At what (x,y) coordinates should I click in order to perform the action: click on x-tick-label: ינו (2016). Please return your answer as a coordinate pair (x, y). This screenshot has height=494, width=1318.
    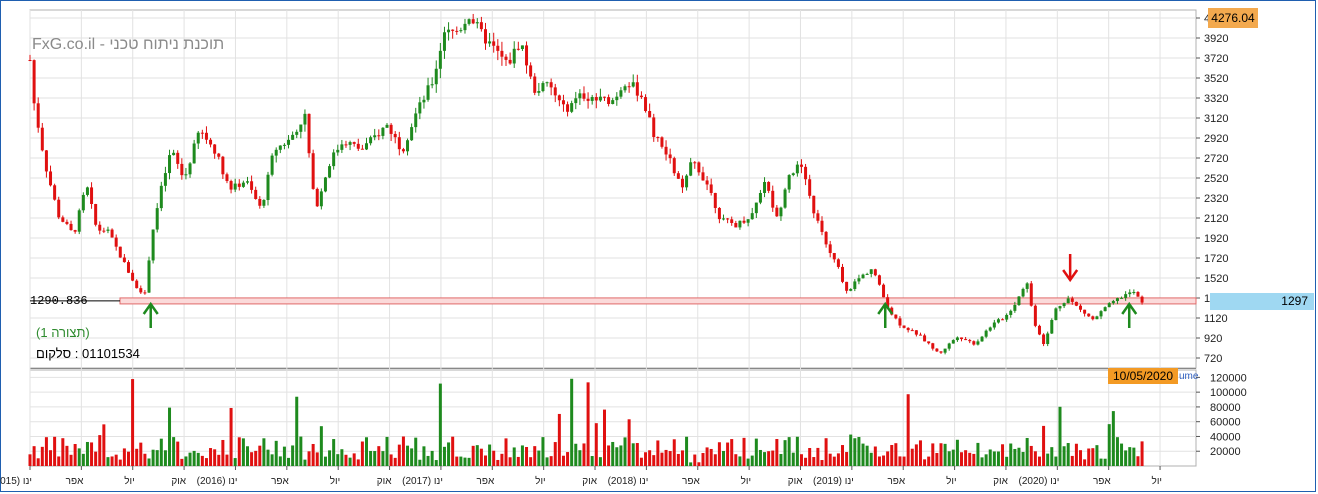
    Looking at the image, I should click on (217, 481).